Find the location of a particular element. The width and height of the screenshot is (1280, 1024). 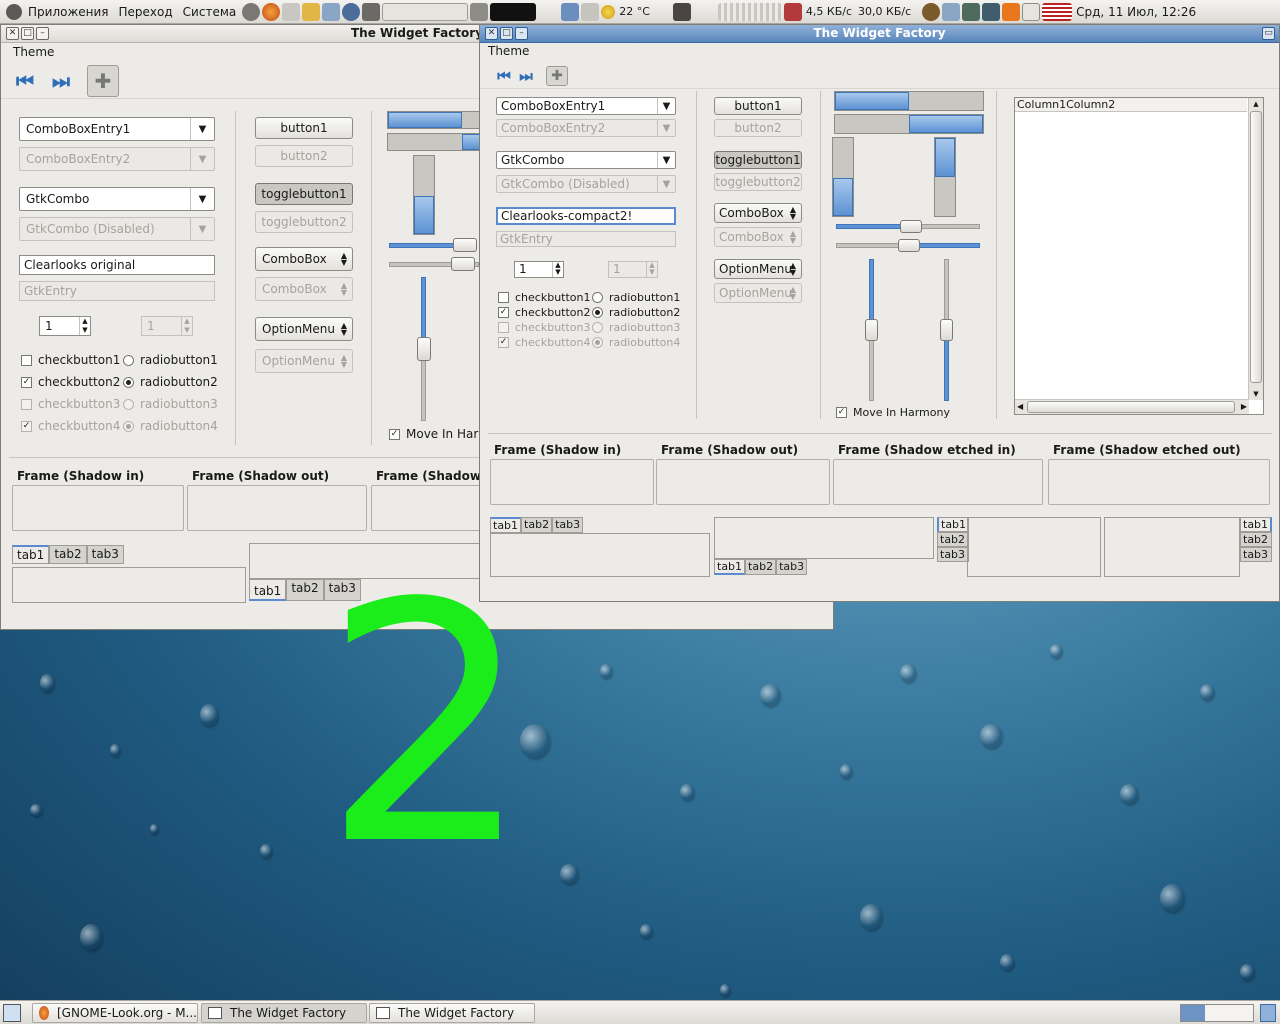

scroll-right-arrow-icon: ▶ is located at coordinates (1244, 406).